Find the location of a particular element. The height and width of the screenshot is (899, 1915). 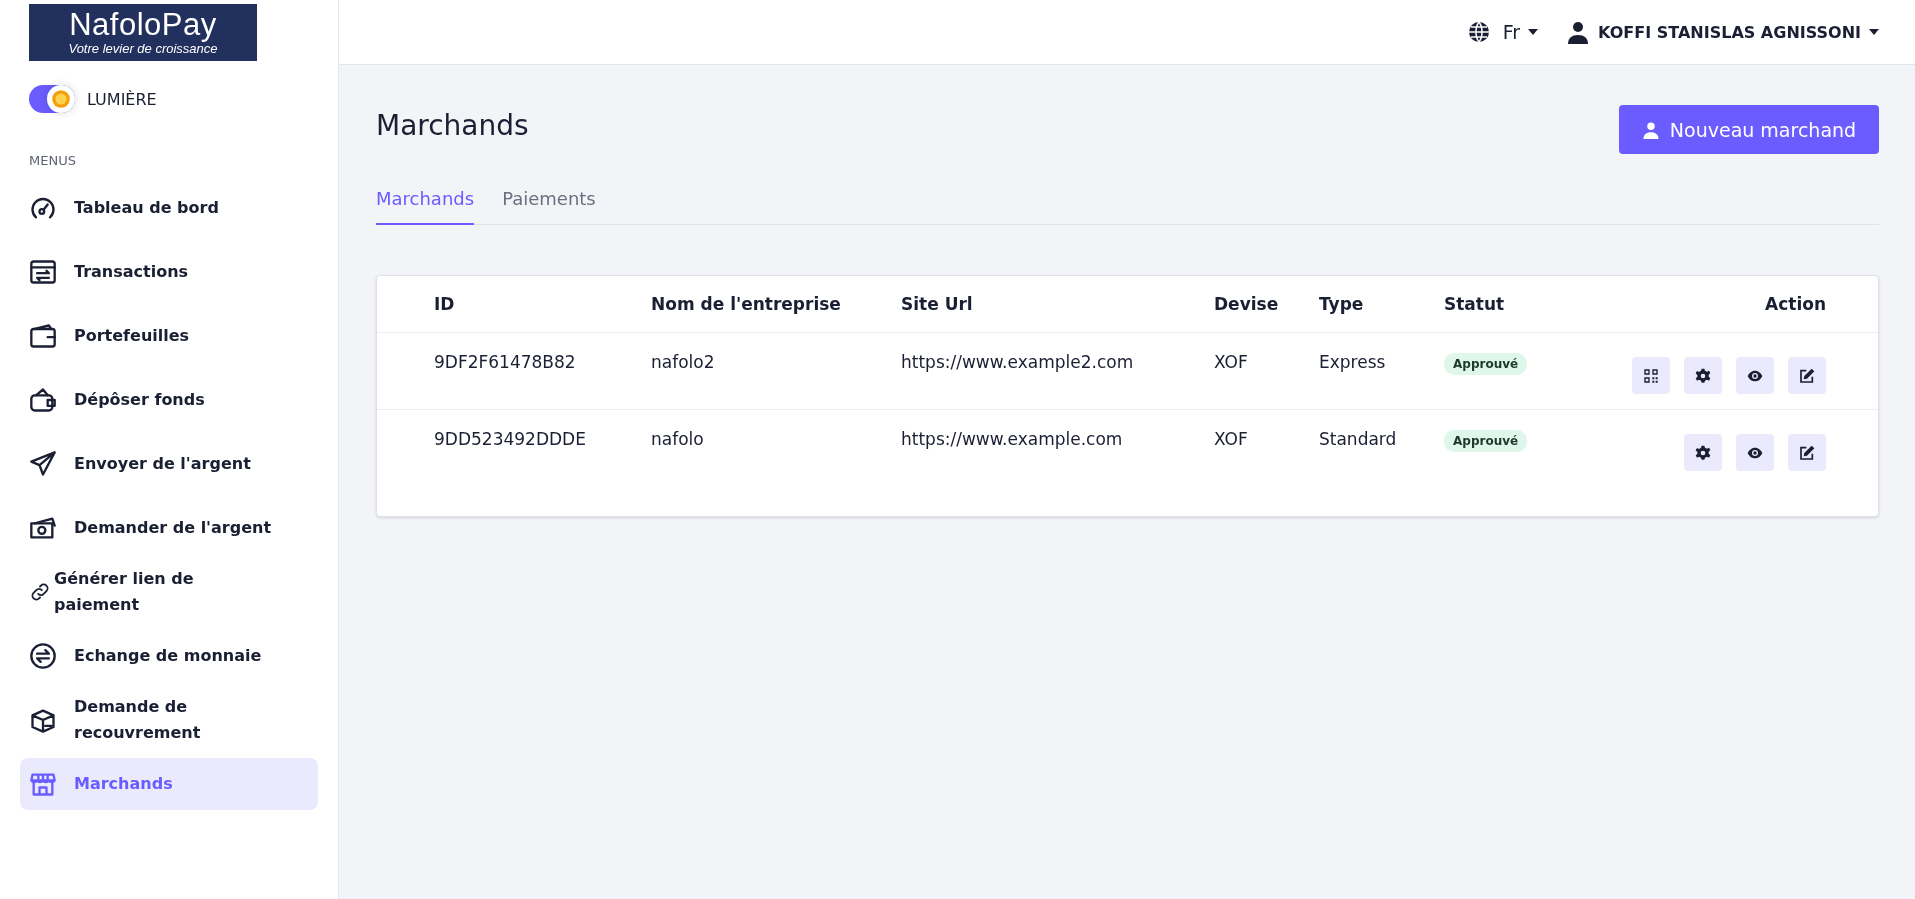

column-header: Type is located at coordinates (1342, 304).